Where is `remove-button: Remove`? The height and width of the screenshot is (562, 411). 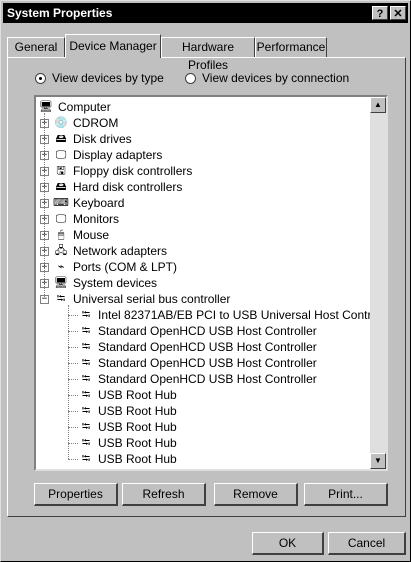 remove-button: Remove is located at coordinates (256, 494).